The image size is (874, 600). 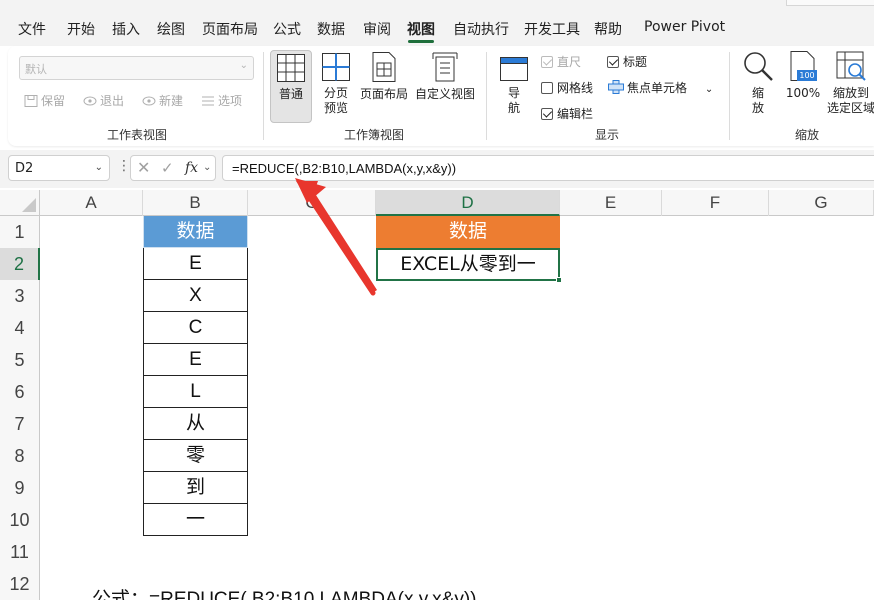 I want to click on sheet-view-value: 默认, so click(x=36, y=69).